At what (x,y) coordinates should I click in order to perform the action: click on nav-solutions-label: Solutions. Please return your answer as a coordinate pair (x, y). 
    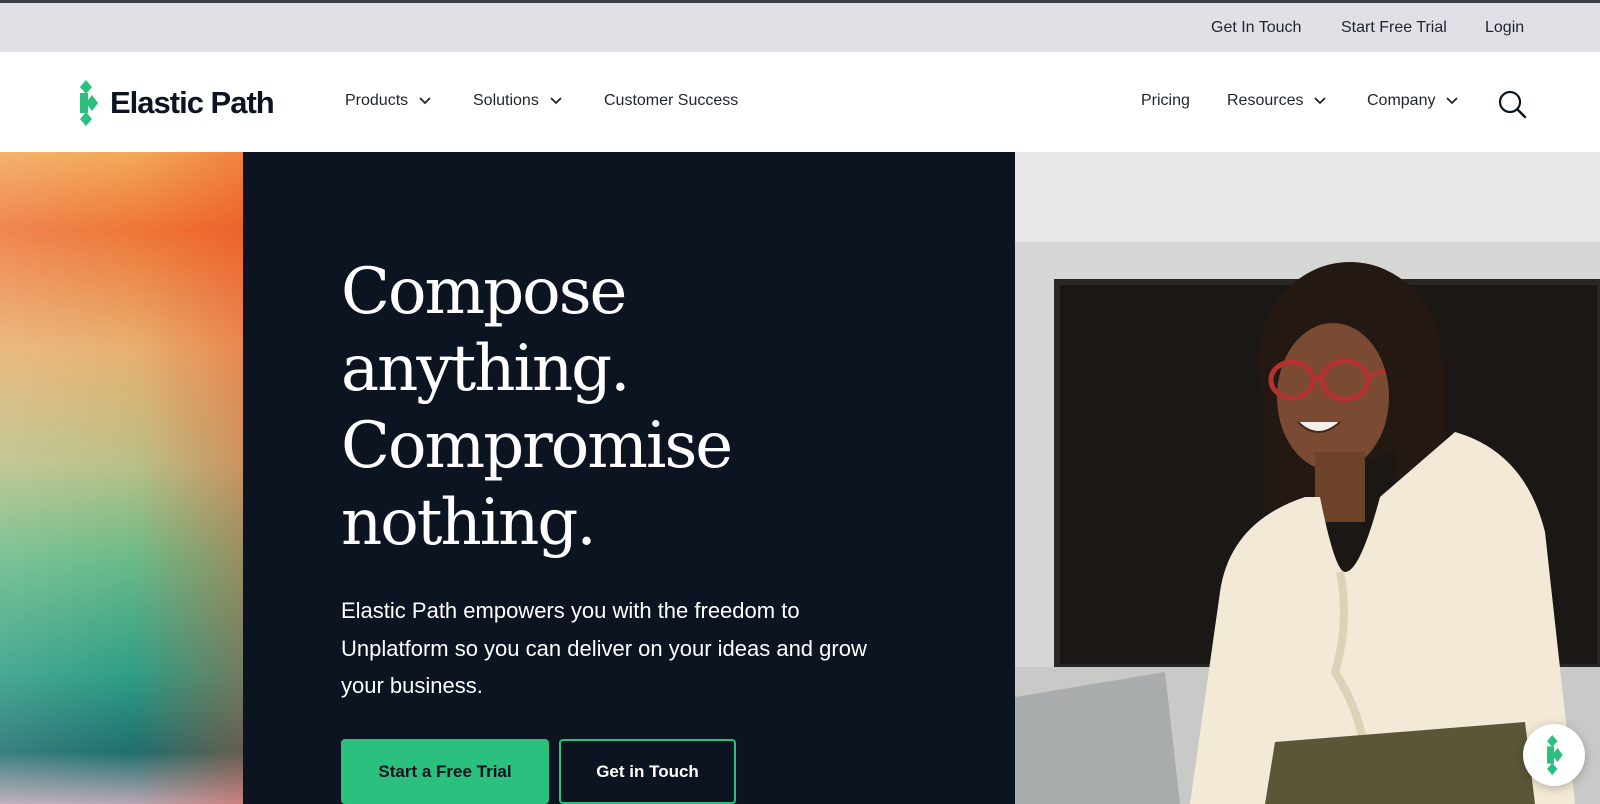
    Looking at the image, I should click on (506, 100).